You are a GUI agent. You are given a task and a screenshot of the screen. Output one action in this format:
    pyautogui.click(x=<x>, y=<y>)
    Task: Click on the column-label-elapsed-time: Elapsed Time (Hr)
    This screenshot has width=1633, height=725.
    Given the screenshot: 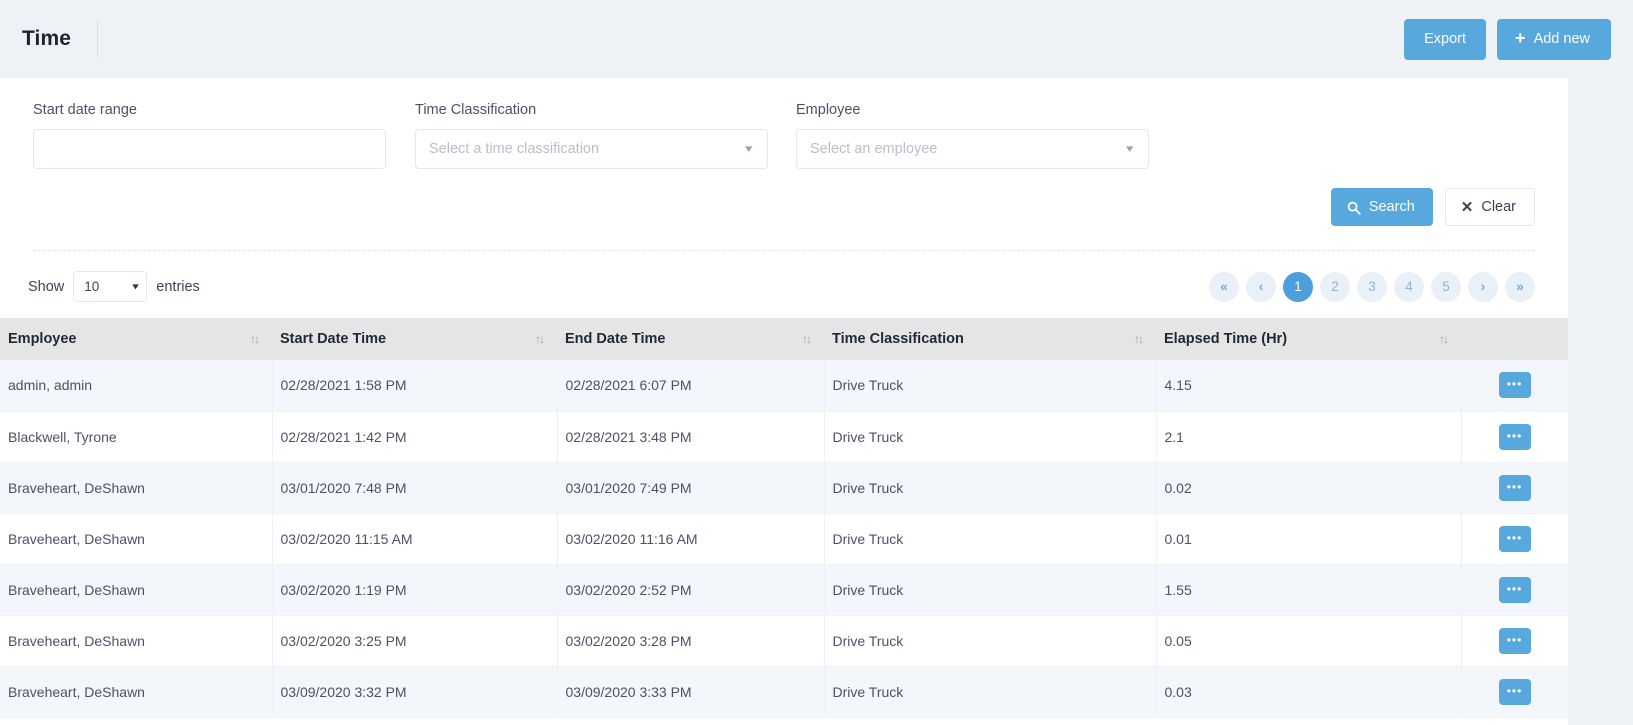 What is the action you would take?
    pyautogui.click(x=1226, y=339)
    